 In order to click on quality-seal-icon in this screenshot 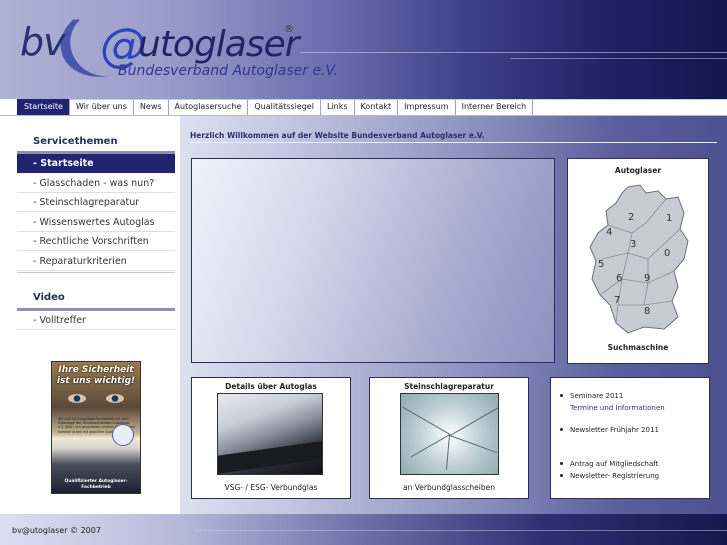, I will do `click(123, 435)`.